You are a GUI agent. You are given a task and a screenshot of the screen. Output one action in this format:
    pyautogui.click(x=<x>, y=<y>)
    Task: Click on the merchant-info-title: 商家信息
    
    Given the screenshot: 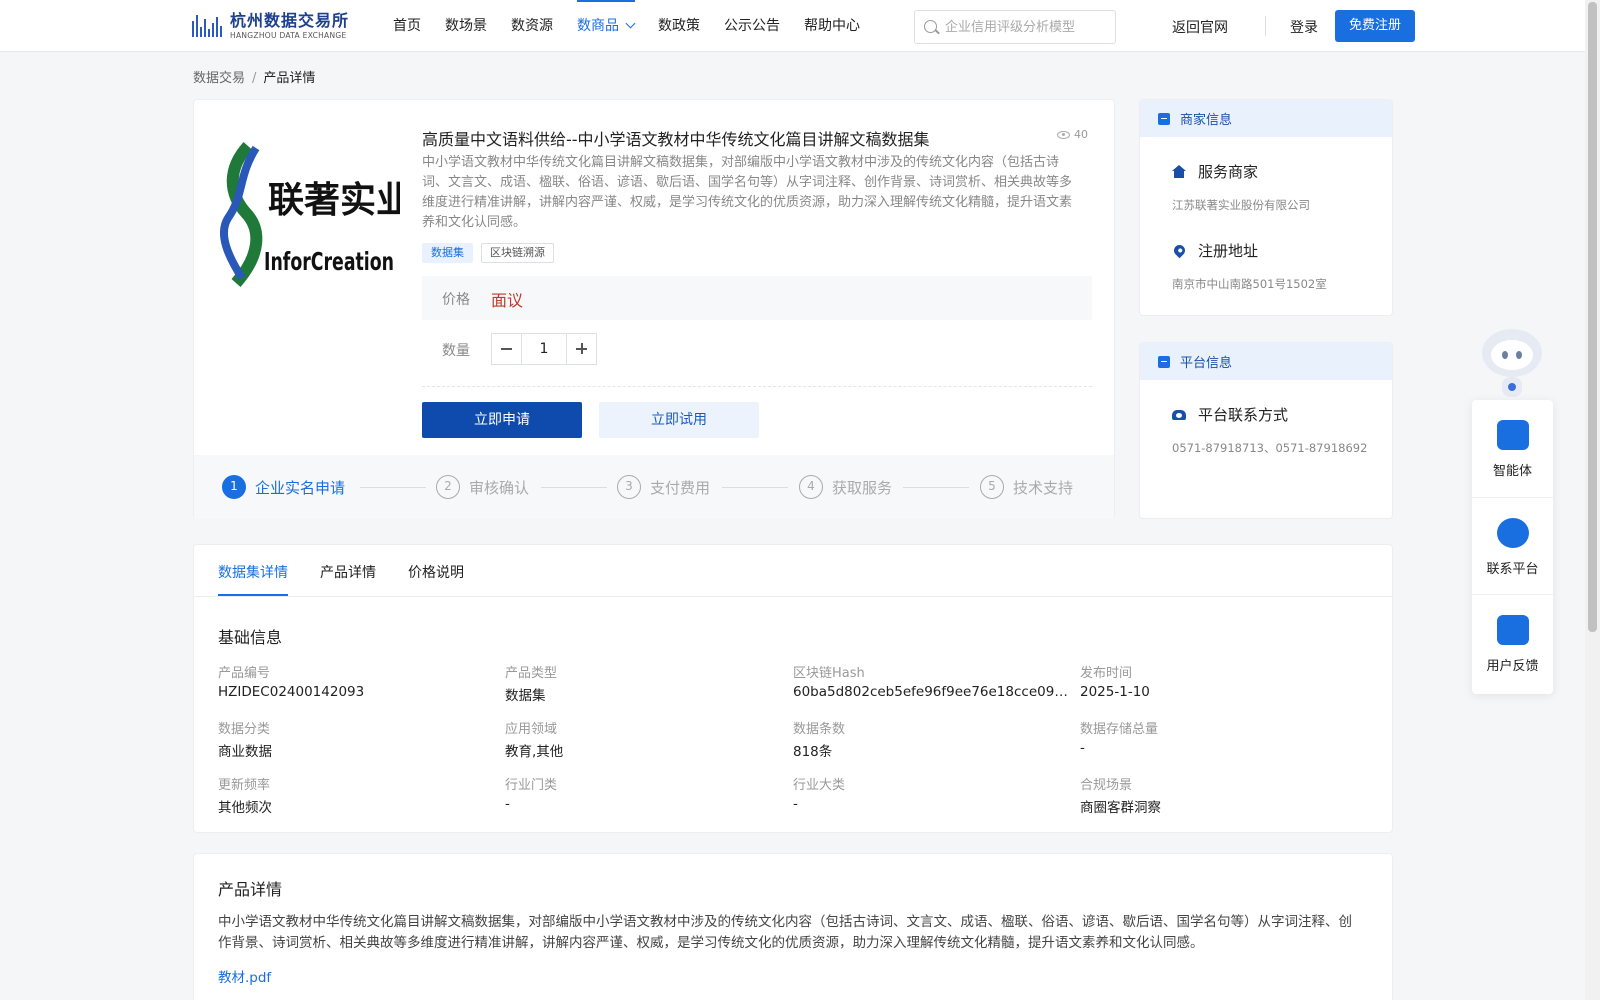 What is the action you would take?
    pyautogui.click(x=1206, y=120)
    